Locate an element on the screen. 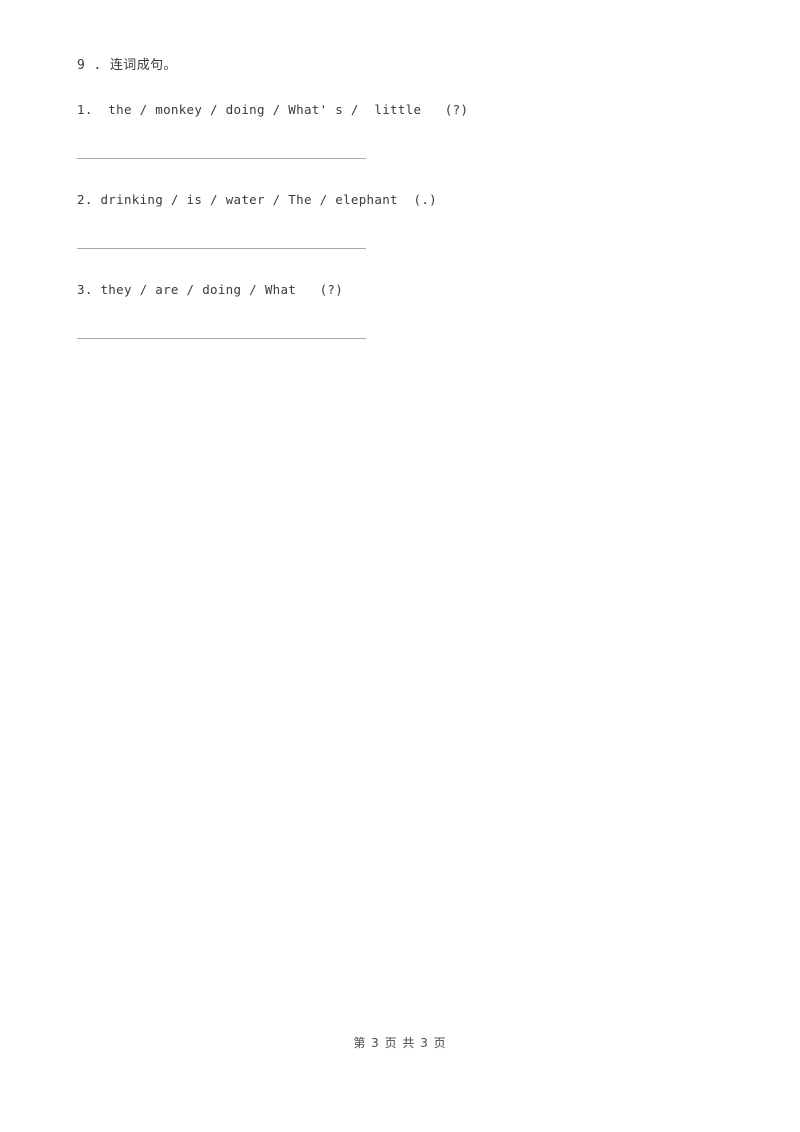 The image size is (800, 1132). question-prompt-3: 3. they / are / doing / What (?) is located at coordinates (210, 289).